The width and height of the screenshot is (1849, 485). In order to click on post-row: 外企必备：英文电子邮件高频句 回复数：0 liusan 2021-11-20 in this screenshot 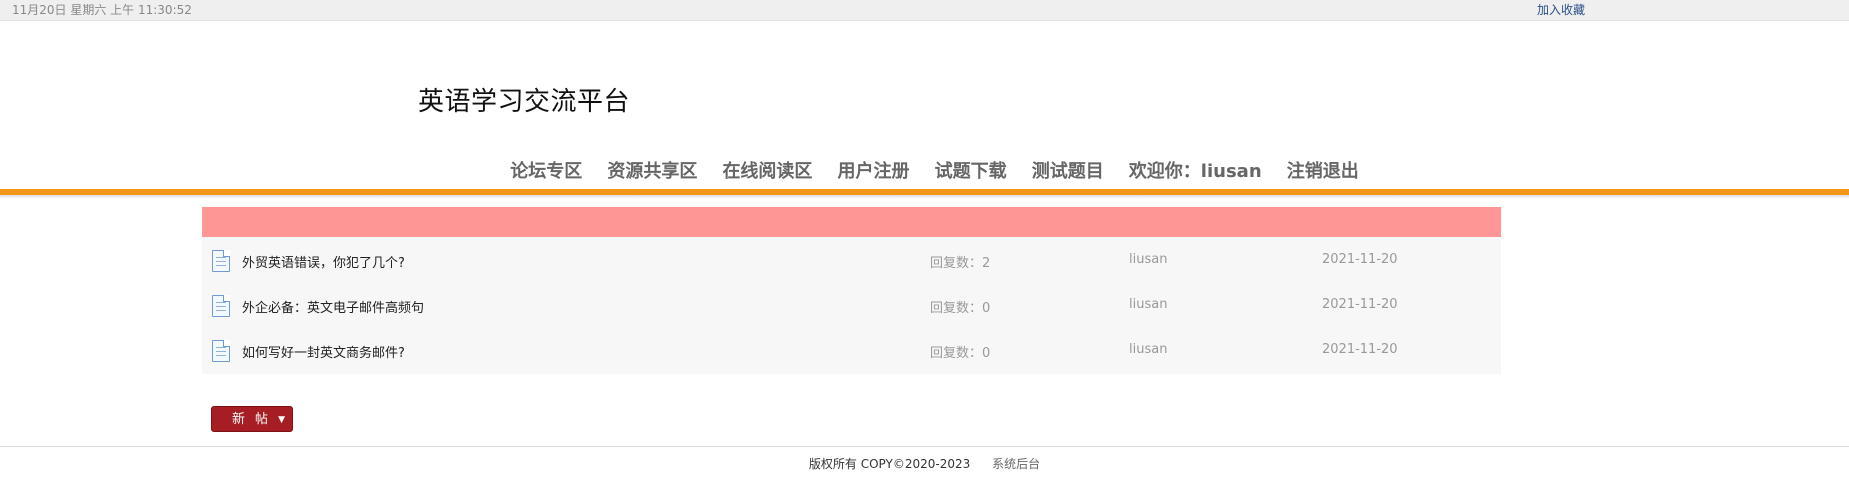, I will do `click(851, 306)`.